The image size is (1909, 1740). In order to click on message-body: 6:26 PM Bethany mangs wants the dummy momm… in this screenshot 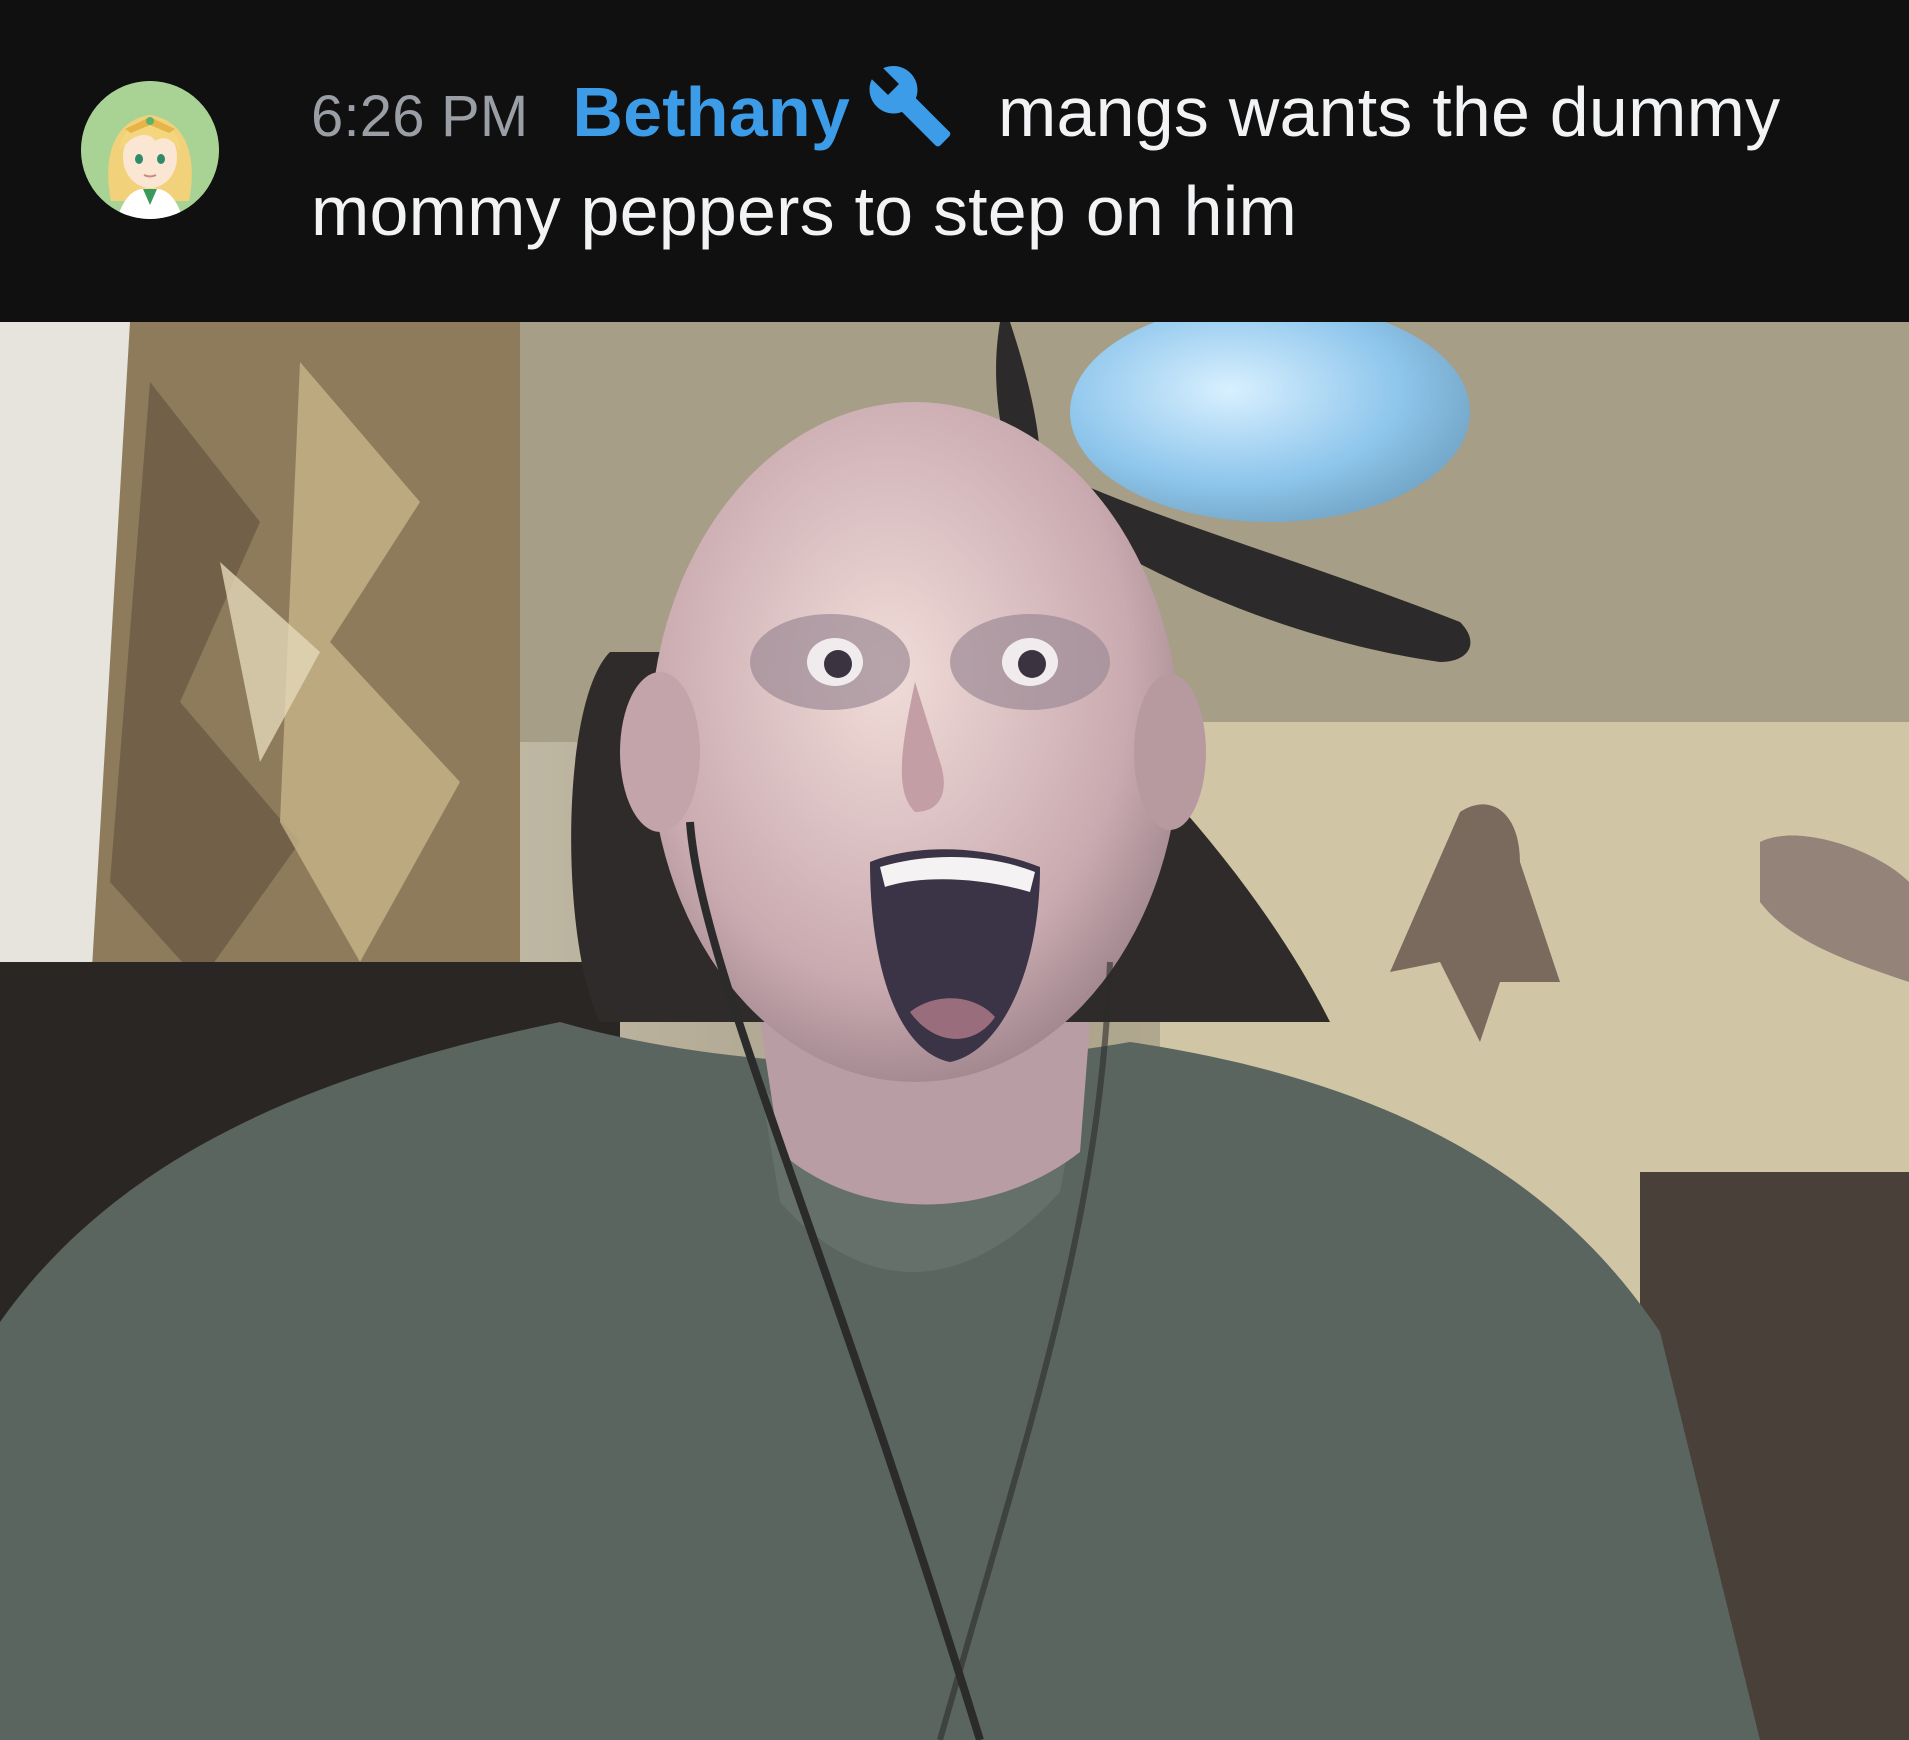, I will do `click(1081, 160)`.